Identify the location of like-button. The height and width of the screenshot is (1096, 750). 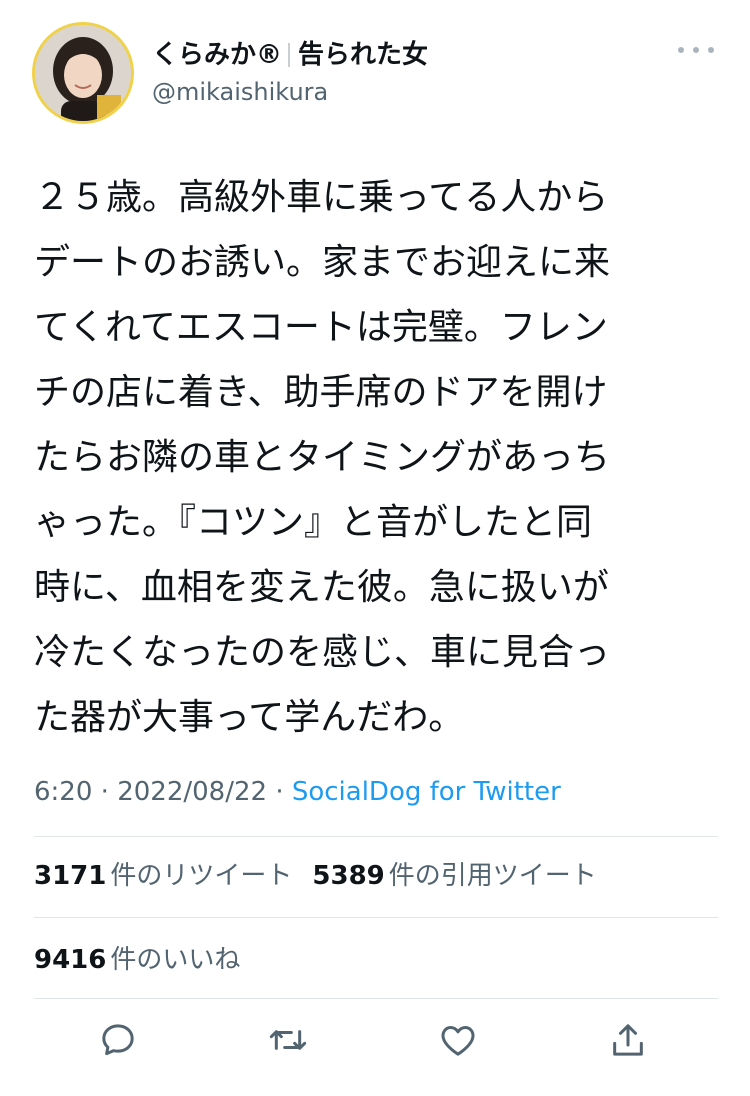
(458, 1040).